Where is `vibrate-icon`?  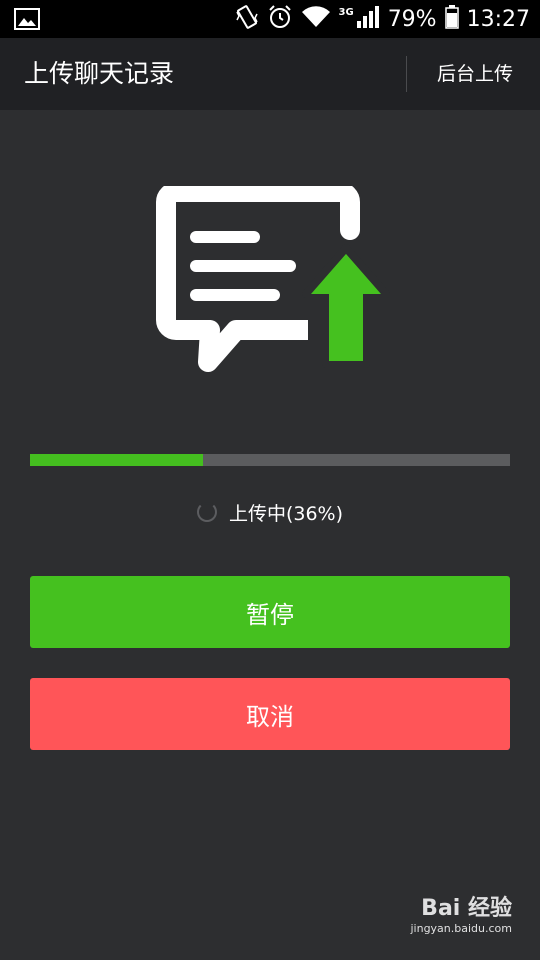 vibrate-icon is located at coordinates (247, 19).